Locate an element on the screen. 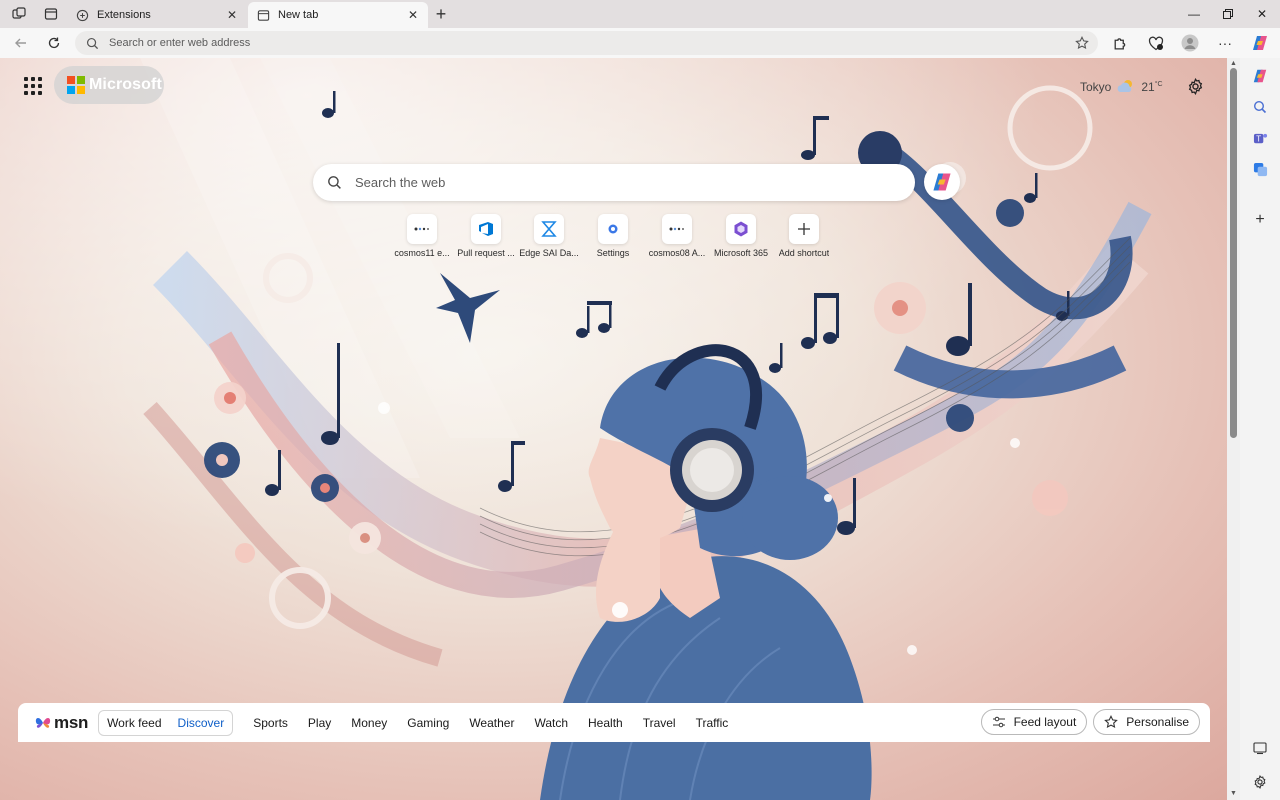  page-settings-gear-icon is located at coordinates (1195, 86).